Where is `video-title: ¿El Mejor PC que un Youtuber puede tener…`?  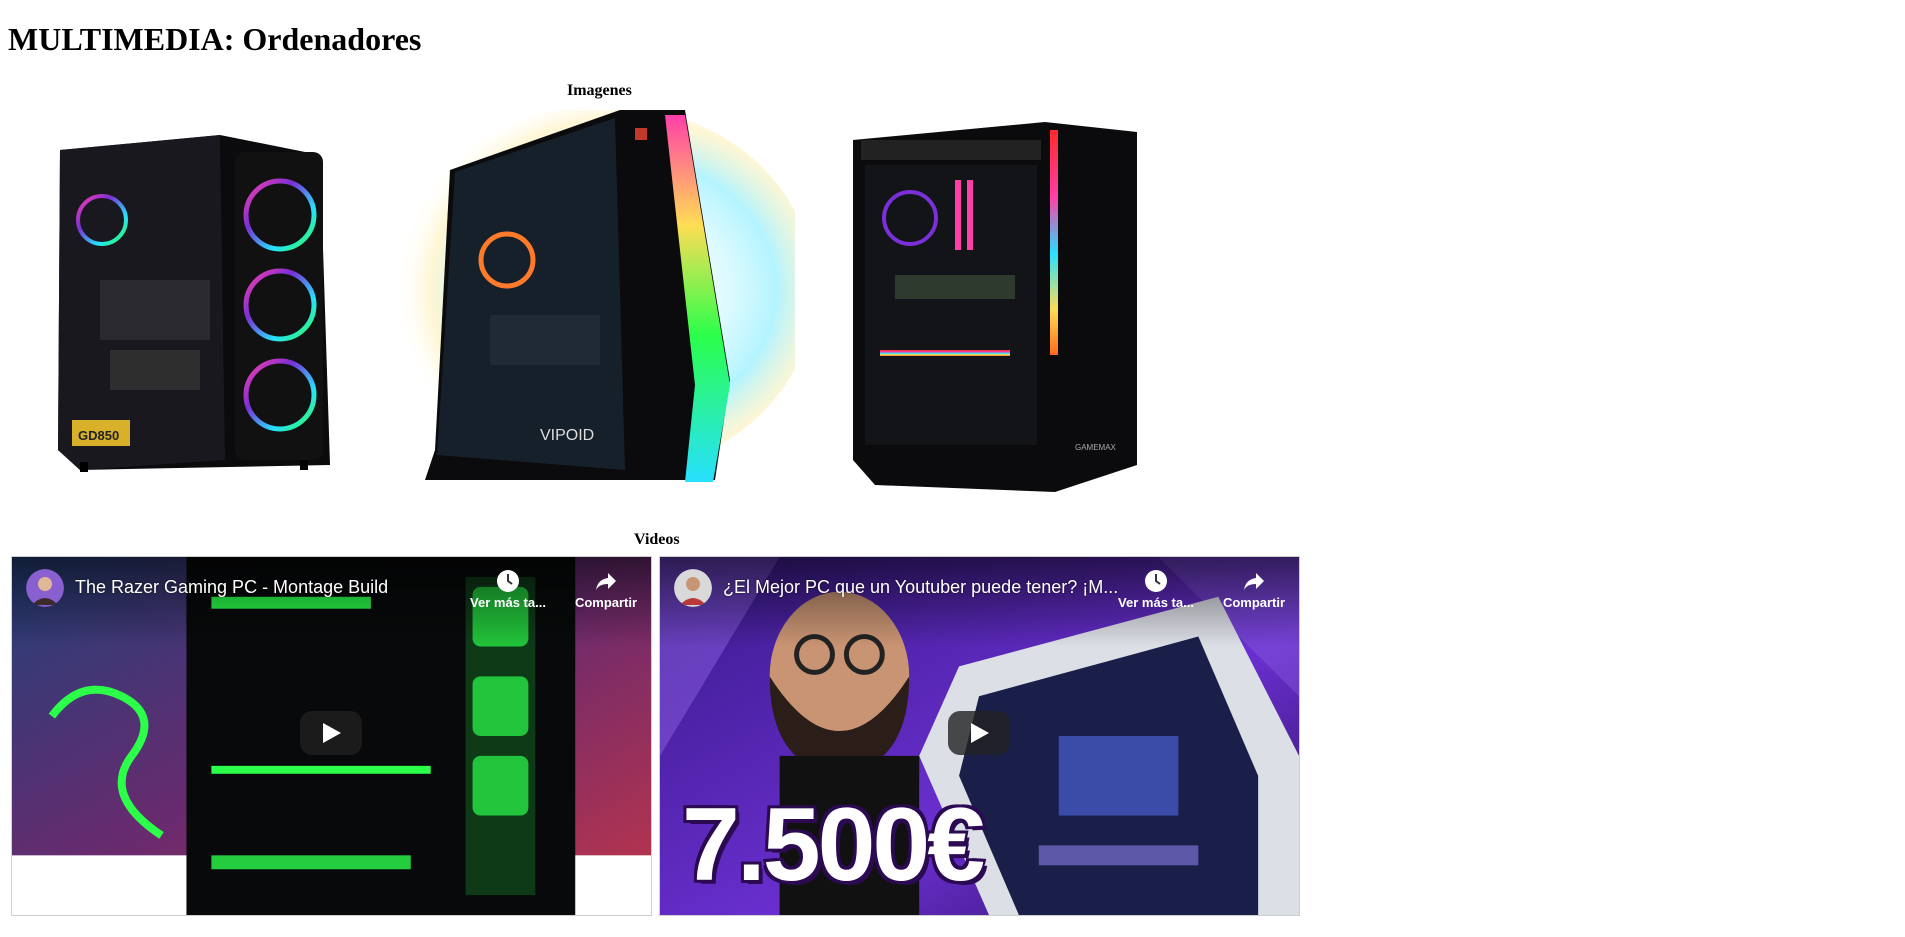
video-title: ¿El Mejor PC que un Youtuber puede tener… is located at coordinates (933, 587).